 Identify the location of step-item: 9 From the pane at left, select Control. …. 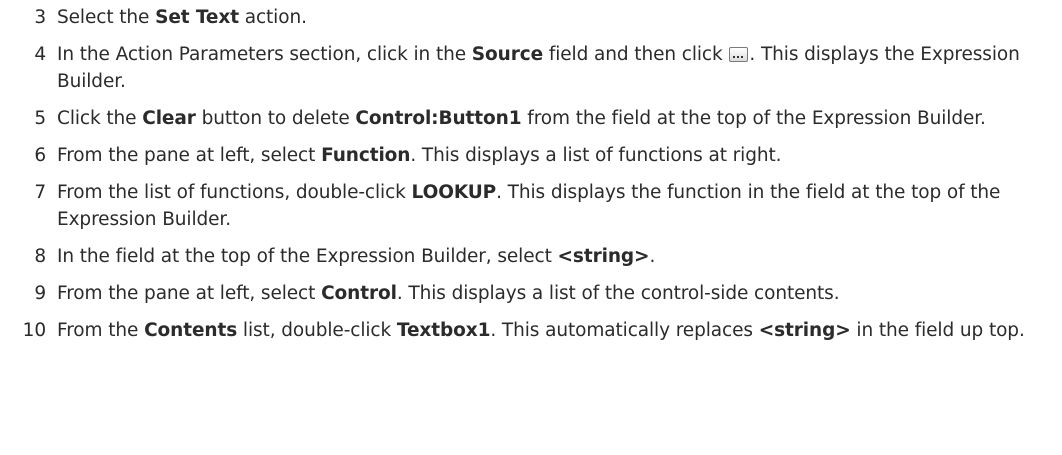
(538, 293).